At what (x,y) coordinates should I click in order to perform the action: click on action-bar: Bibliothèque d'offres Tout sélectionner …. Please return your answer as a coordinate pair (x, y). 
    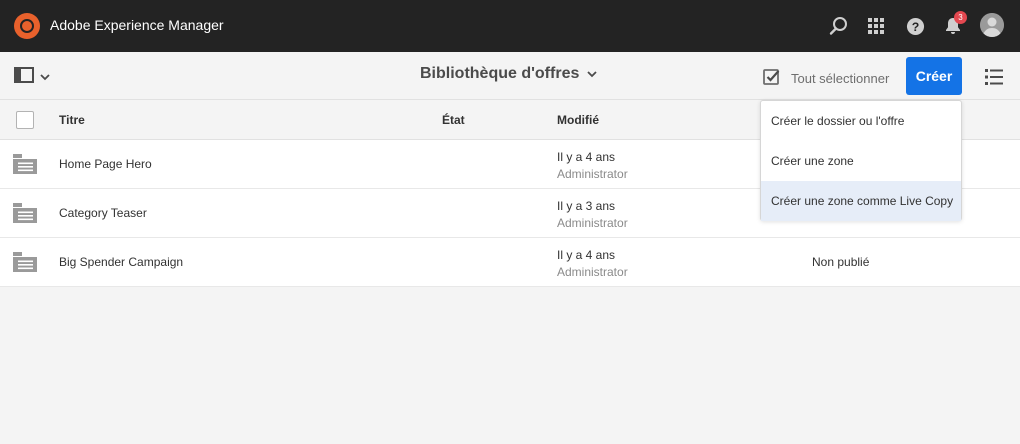
    Looking at the image, I should click on (510, 76).